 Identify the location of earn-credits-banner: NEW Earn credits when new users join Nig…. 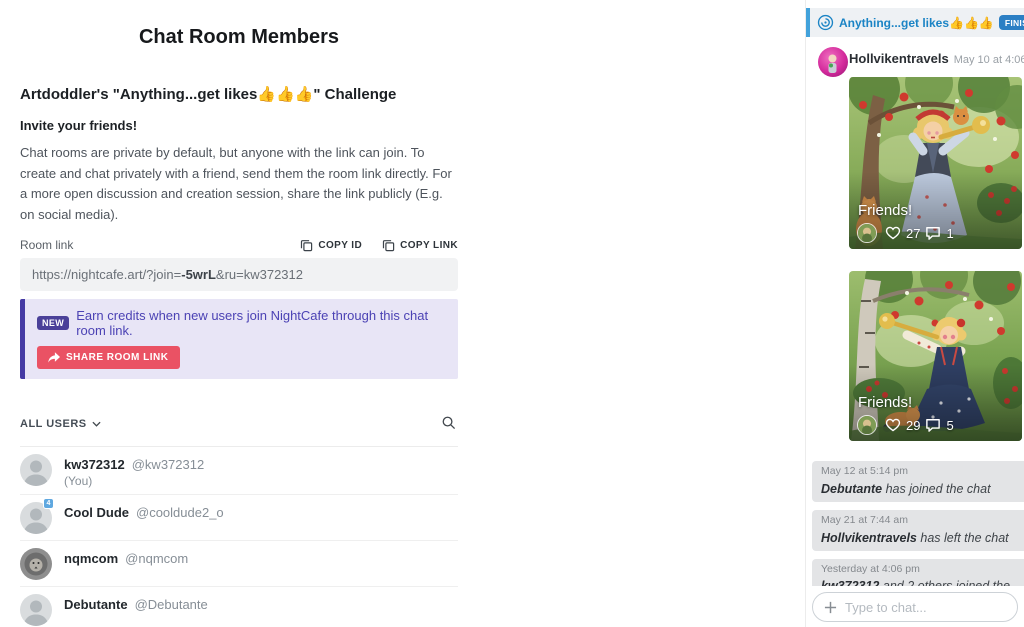
(239, 339).